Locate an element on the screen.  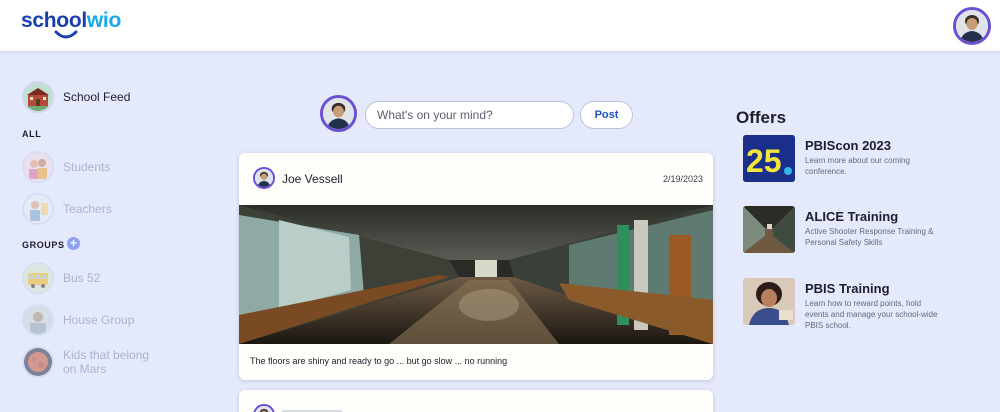
sidebar-item-bus-52: Bus 52 is located at coordinates (122, 278).